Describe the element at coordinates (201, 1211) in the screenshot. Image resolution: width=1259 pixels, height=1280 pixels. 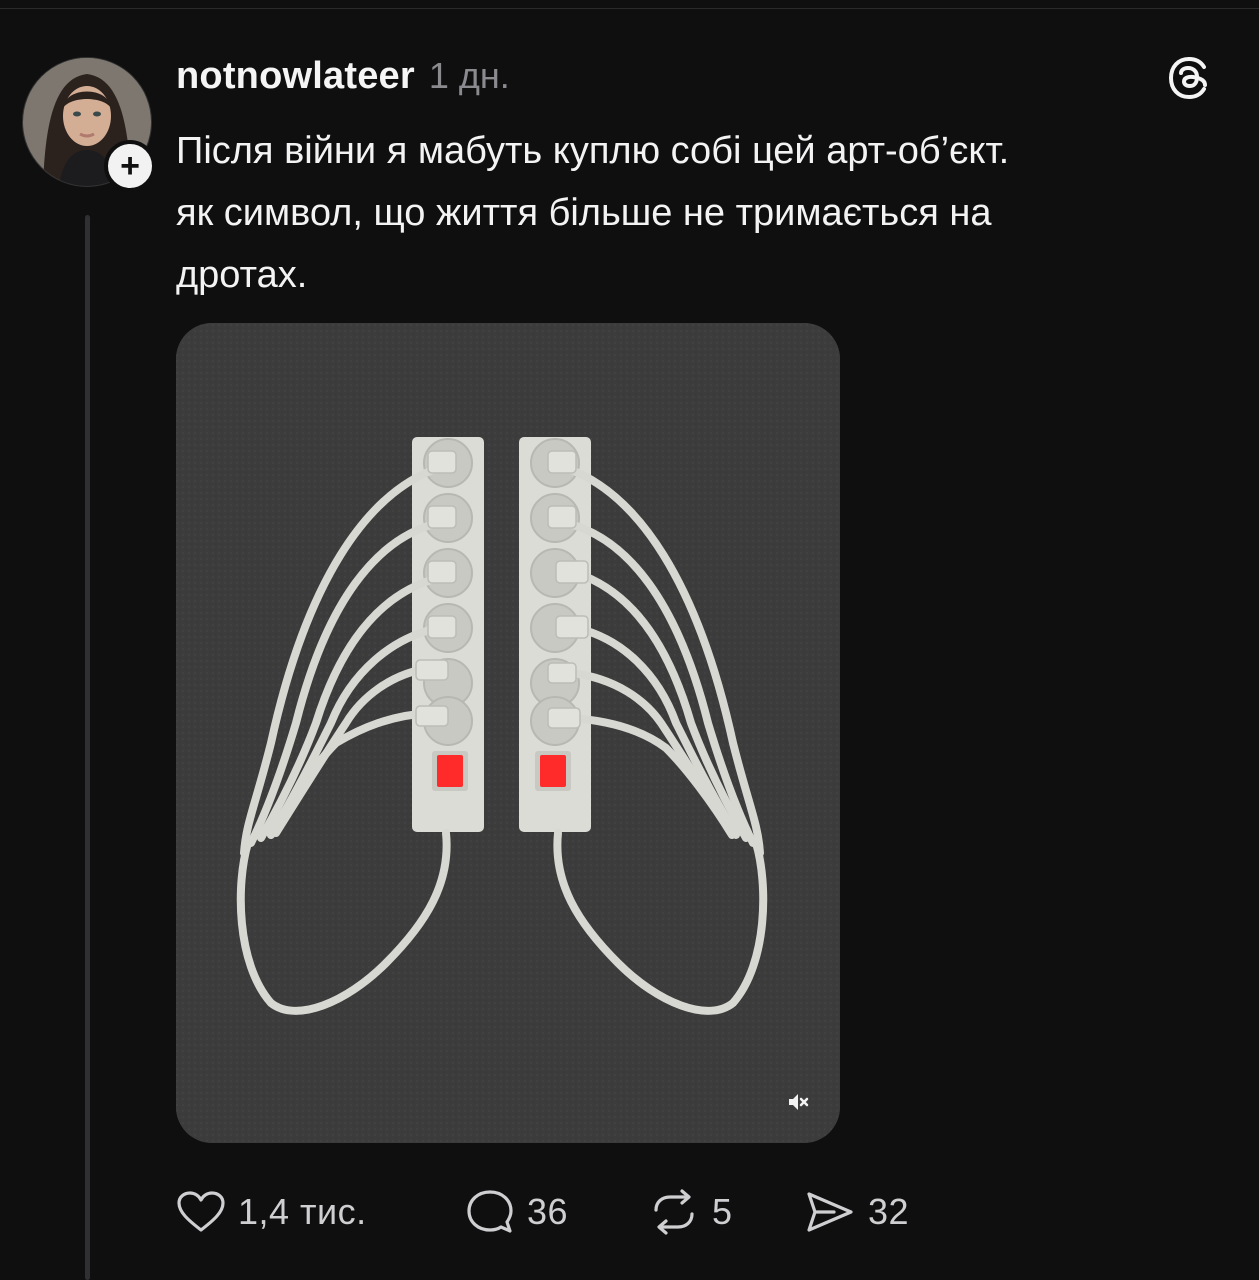
I see `heart-icon` at that location.